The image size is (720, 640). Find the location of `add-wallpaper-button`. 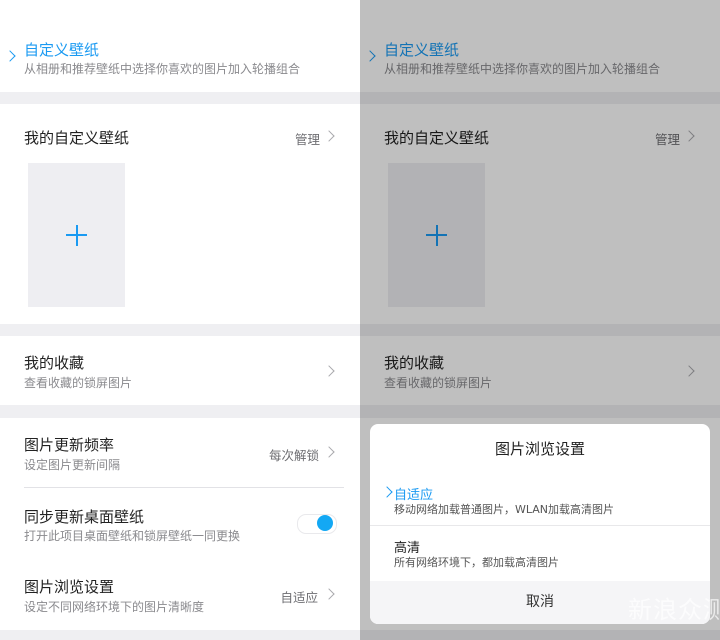

add-wallpaper-button is located at coordinates (76, 235).